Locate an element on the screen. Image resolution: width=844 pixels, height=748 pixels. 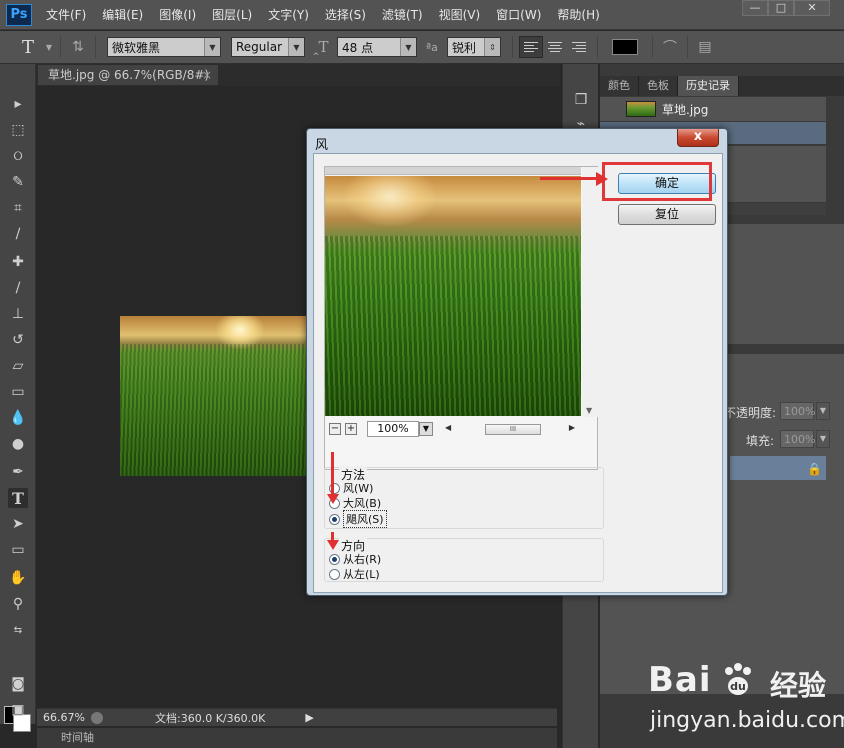
scroll-down-icon: ▼ is located at coordinates (589, 410).